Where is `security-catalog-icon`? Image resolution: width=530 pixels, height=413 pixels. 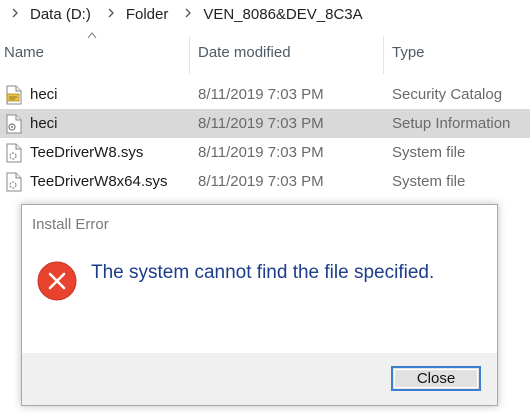 security-catalog-icon is located at coordinates (14, 95).